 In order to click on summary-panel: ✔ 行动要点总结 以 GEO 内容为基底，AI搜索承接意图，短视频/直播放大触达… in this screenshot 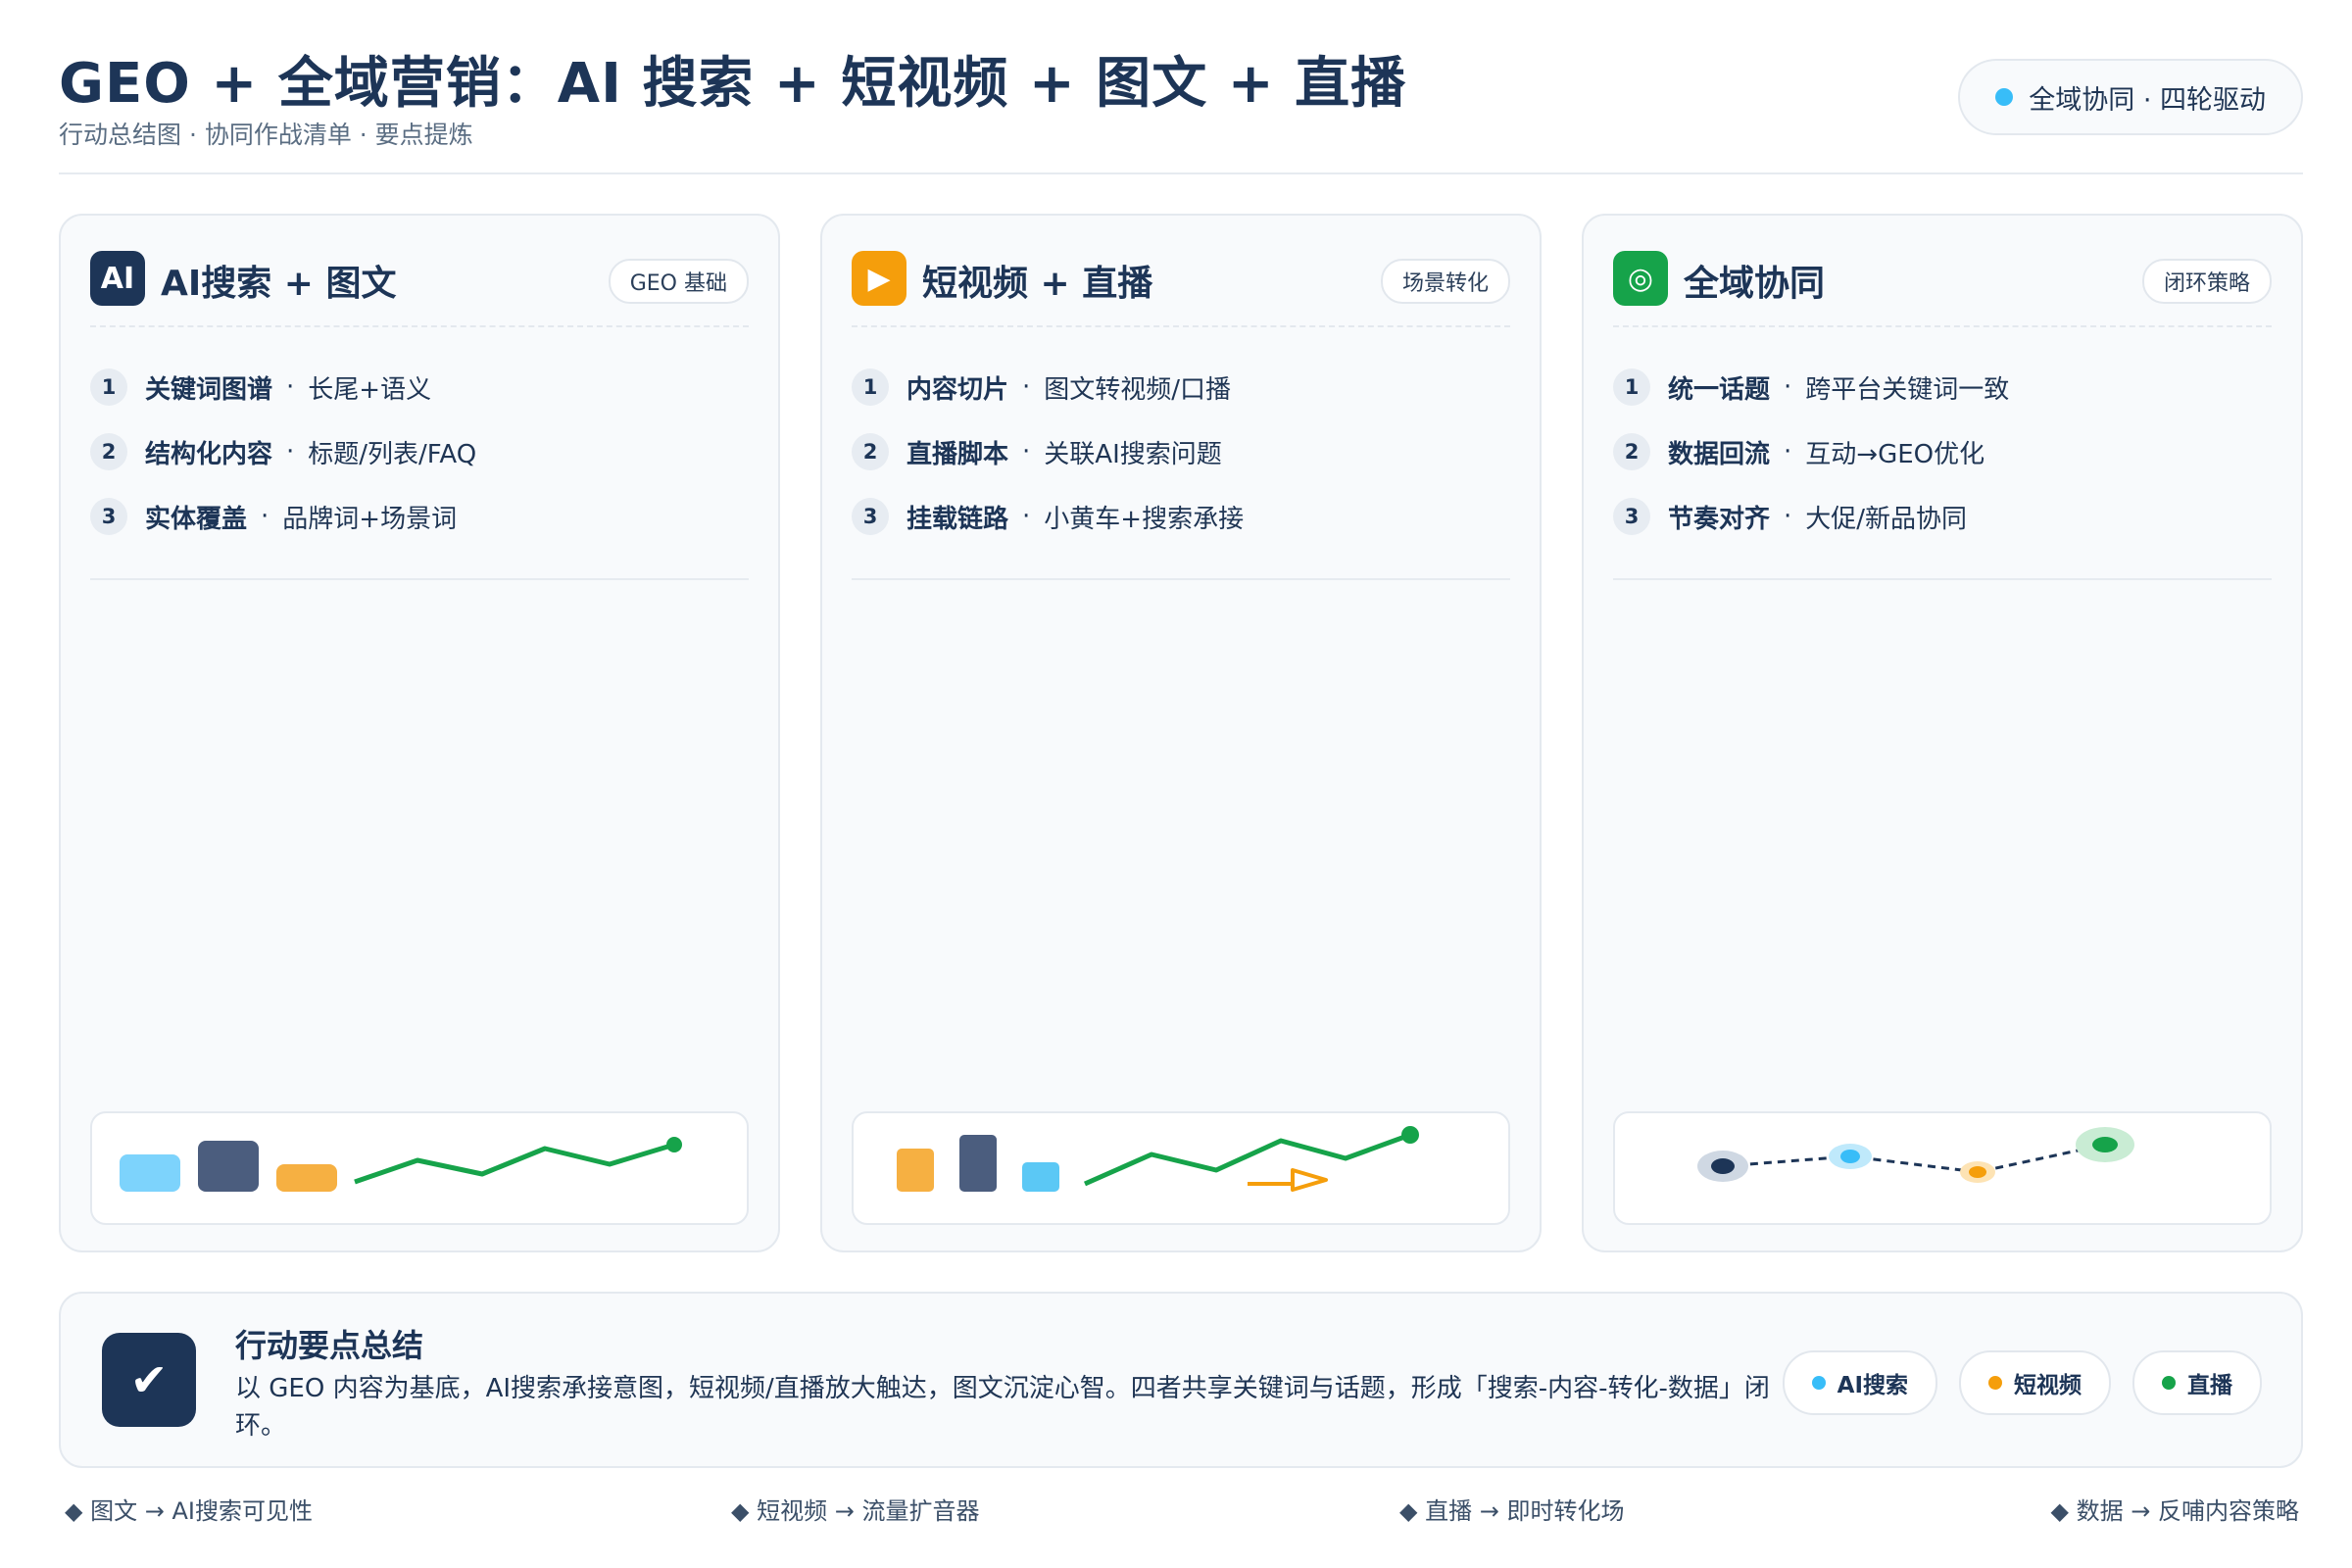, I will do `click(1181, 1380)`.